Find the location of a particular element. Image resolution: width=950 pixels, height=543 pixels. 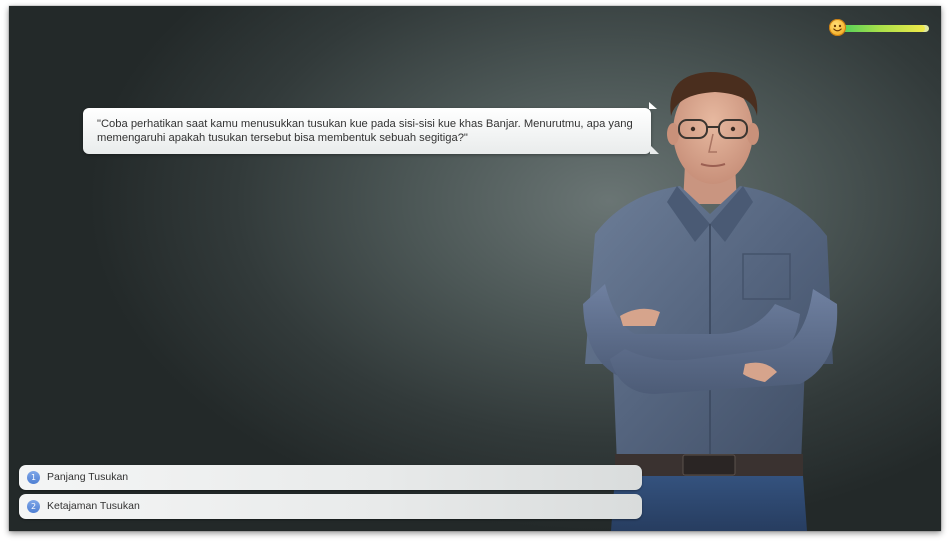

progress-fill is located at coordinates (884, 28).